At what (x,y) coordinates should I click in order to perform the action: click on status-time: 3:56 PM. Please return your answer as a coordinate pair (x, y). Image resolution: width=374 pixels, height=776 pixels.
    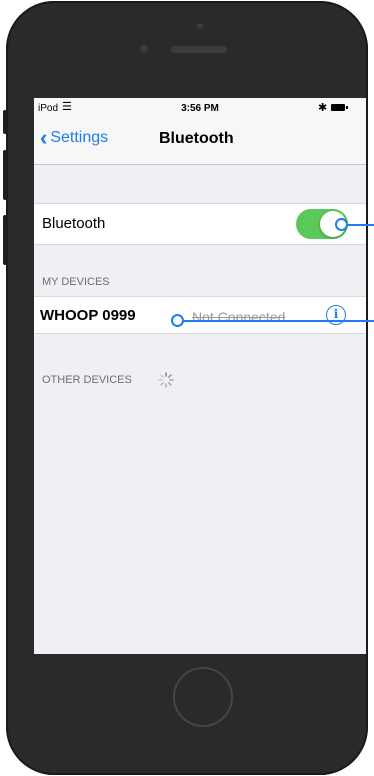
    Looking at the image, I should click on (200, 108).